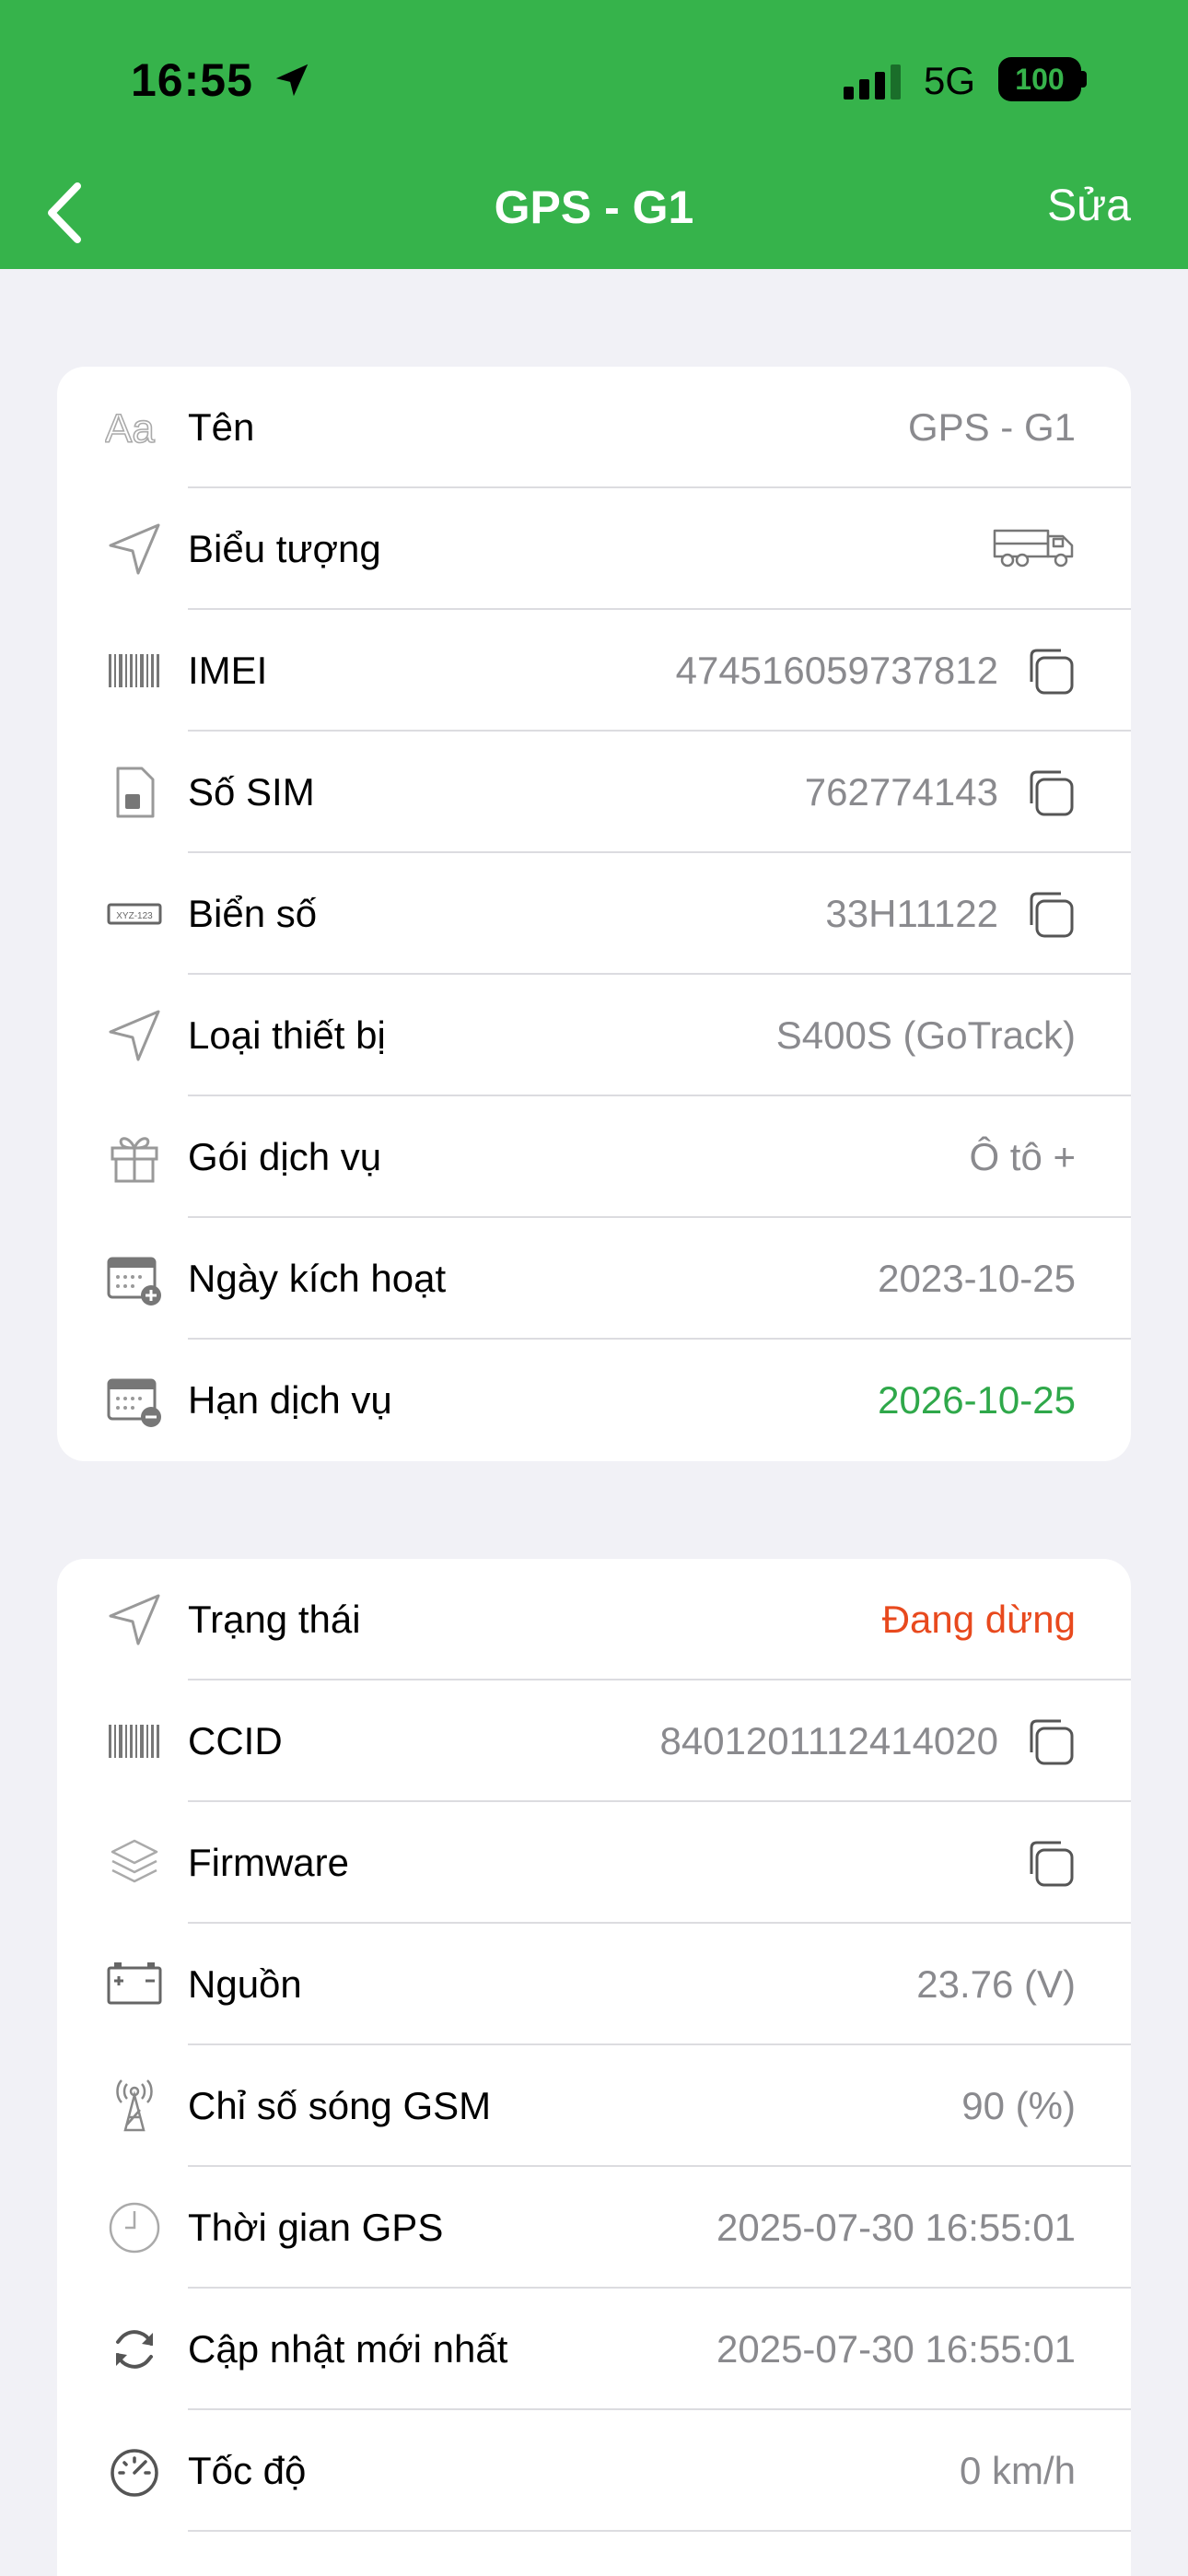 The image size is (1188, 2576). I want to click on sim-card-icon, so click(134, 792).